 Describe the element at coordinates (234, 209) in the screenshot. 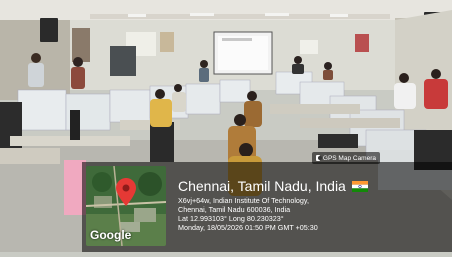

I see `address-line-2: Chennai, Tamil Nadu 600036, India` at that location.